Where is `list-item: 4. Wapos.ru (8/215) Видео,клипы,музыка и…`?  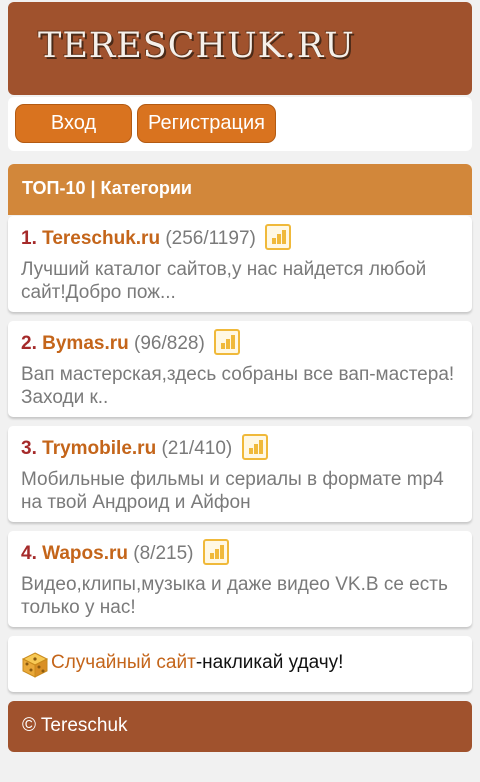
list-item: 4. Wapos.ru (8/215) Видео,клипы,музыка и… is located at coordinates (240, 579).